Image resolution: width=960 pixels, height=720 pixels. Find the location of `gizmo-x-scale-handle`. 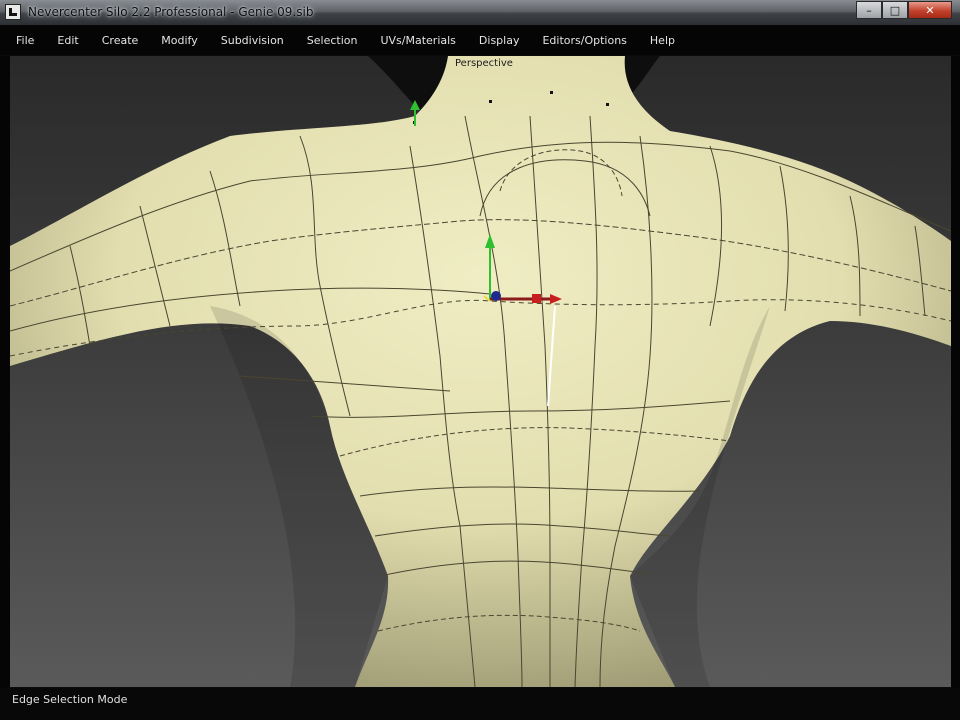

gizmo-x-scale-handle is located at coordinates (536, 298).